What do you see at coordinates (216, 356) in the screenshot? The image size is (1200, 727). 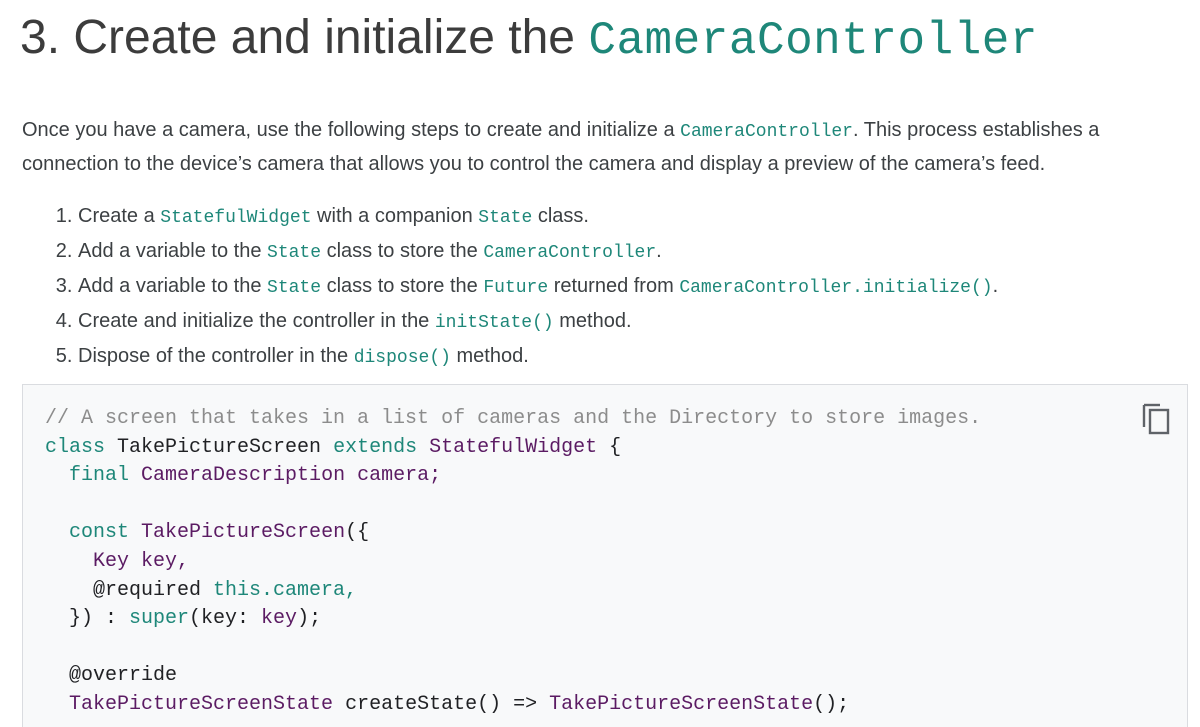 I see `step-text: Dispose of the controller in the` at bounding box center [216, 356].